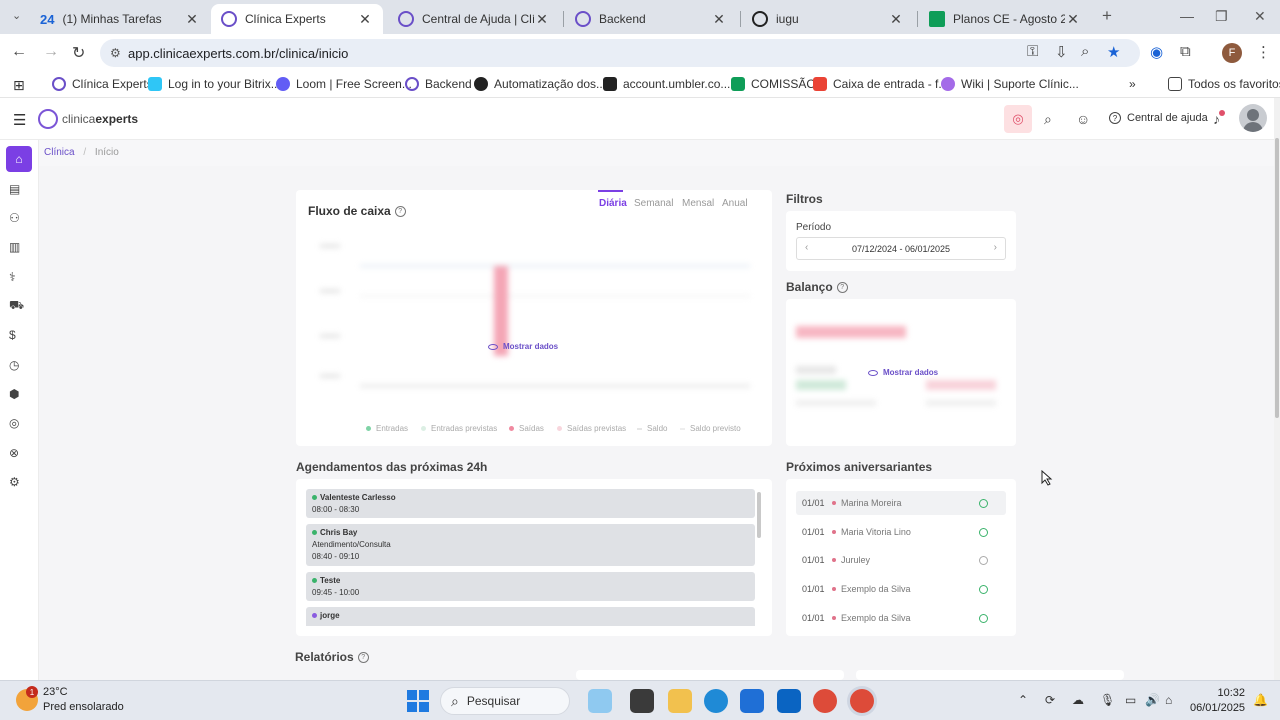  Describe the element at coordinates (1032, 51) in the screenshot. I see `password-key-icon: ⚿` at that location.